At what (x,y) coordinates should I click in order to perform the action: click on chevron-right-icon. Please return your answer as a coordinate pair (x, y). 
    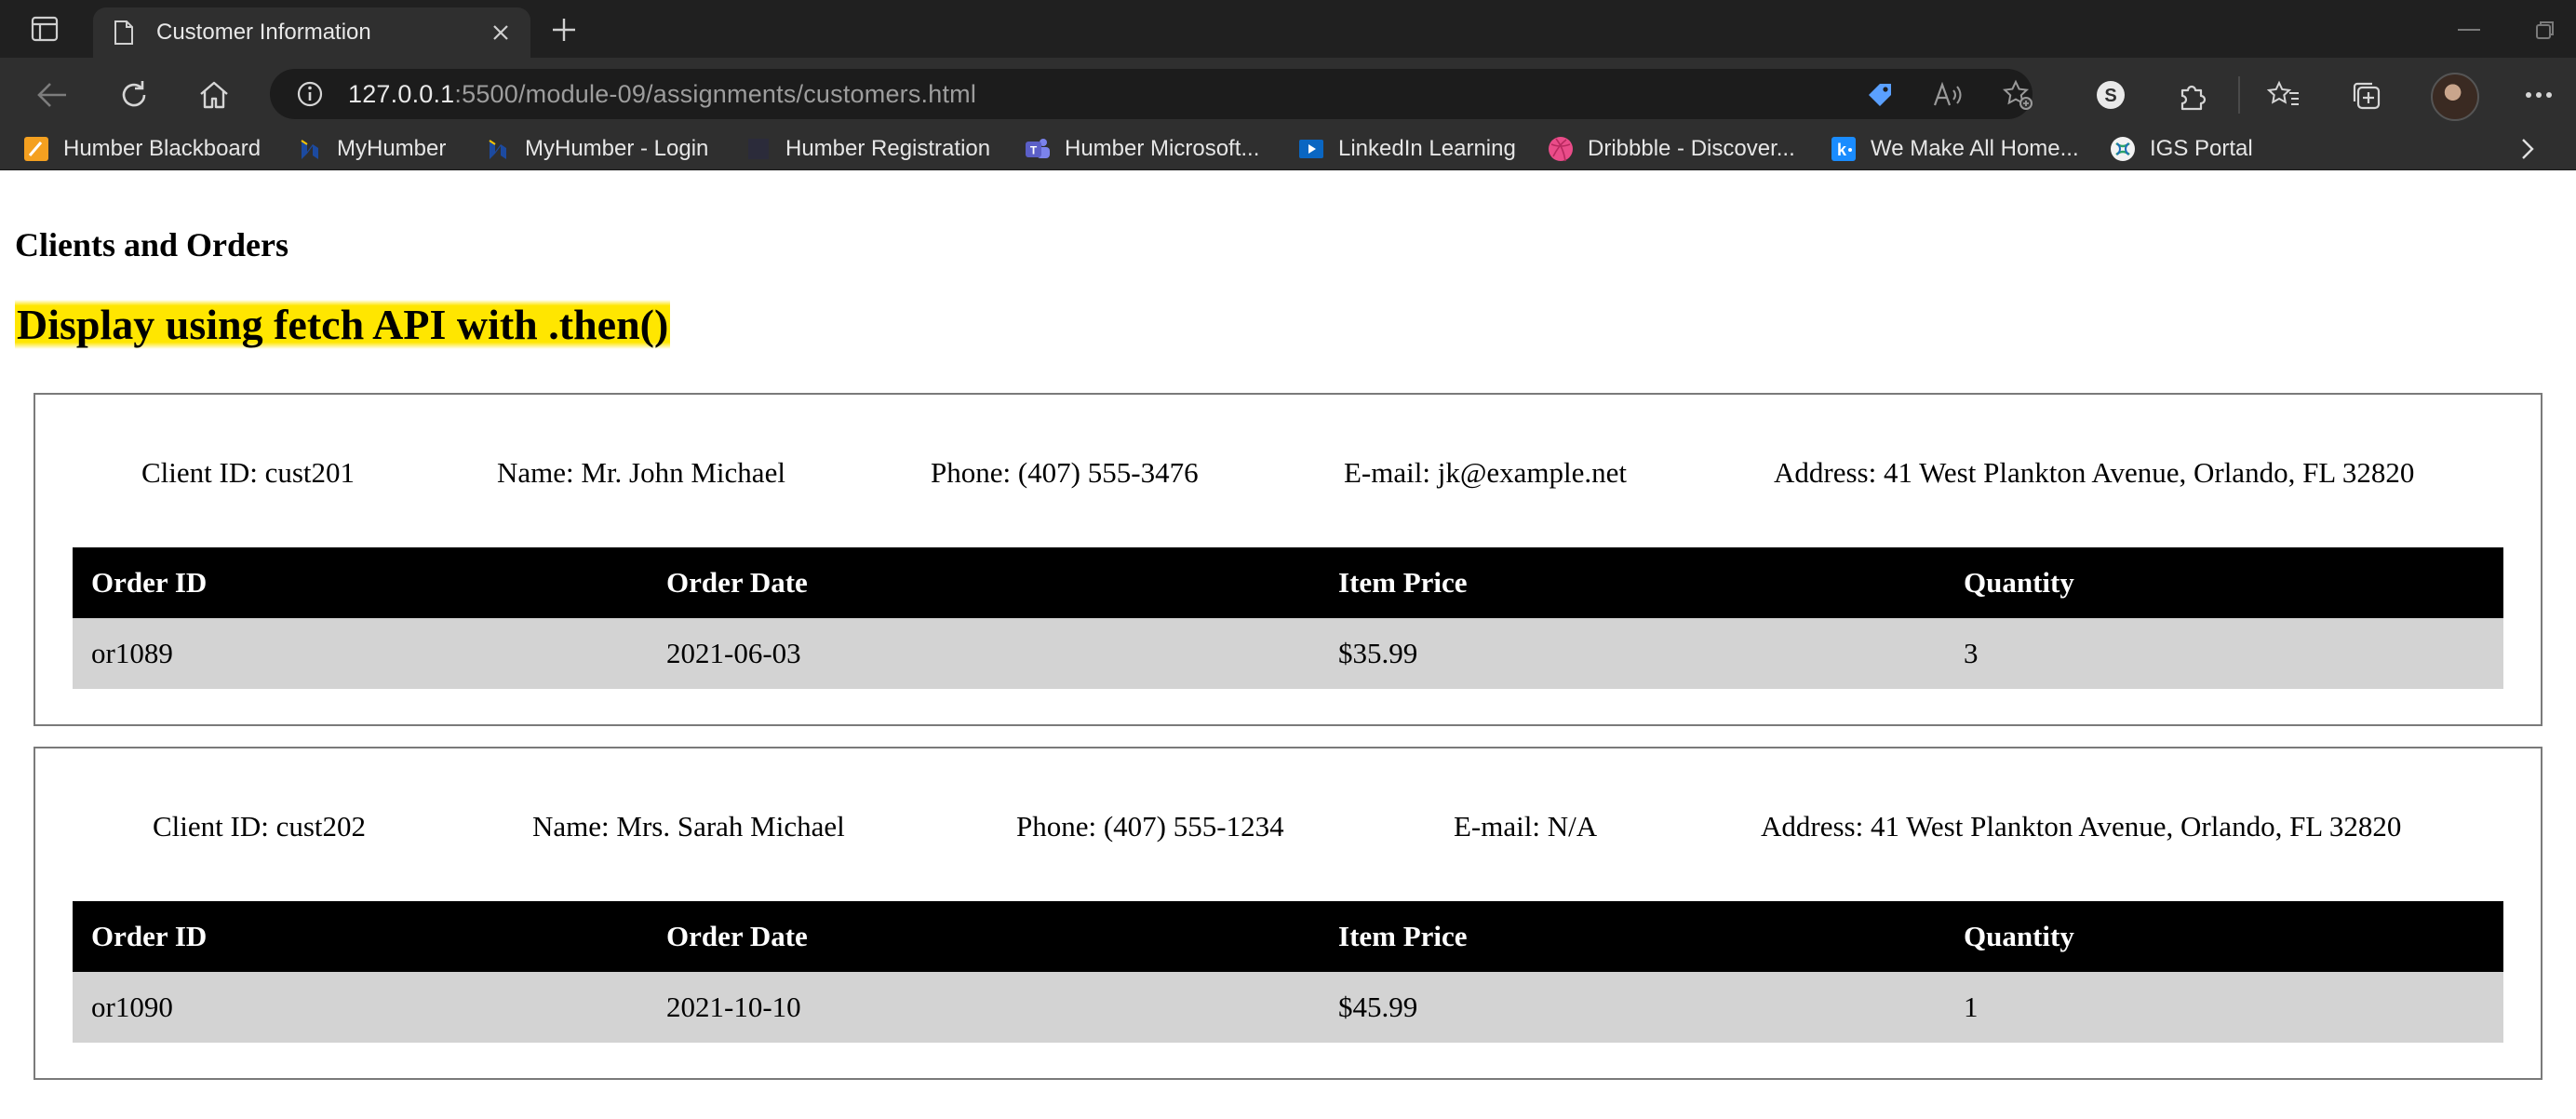
    Looking at the image, I should click on (2527, 149).